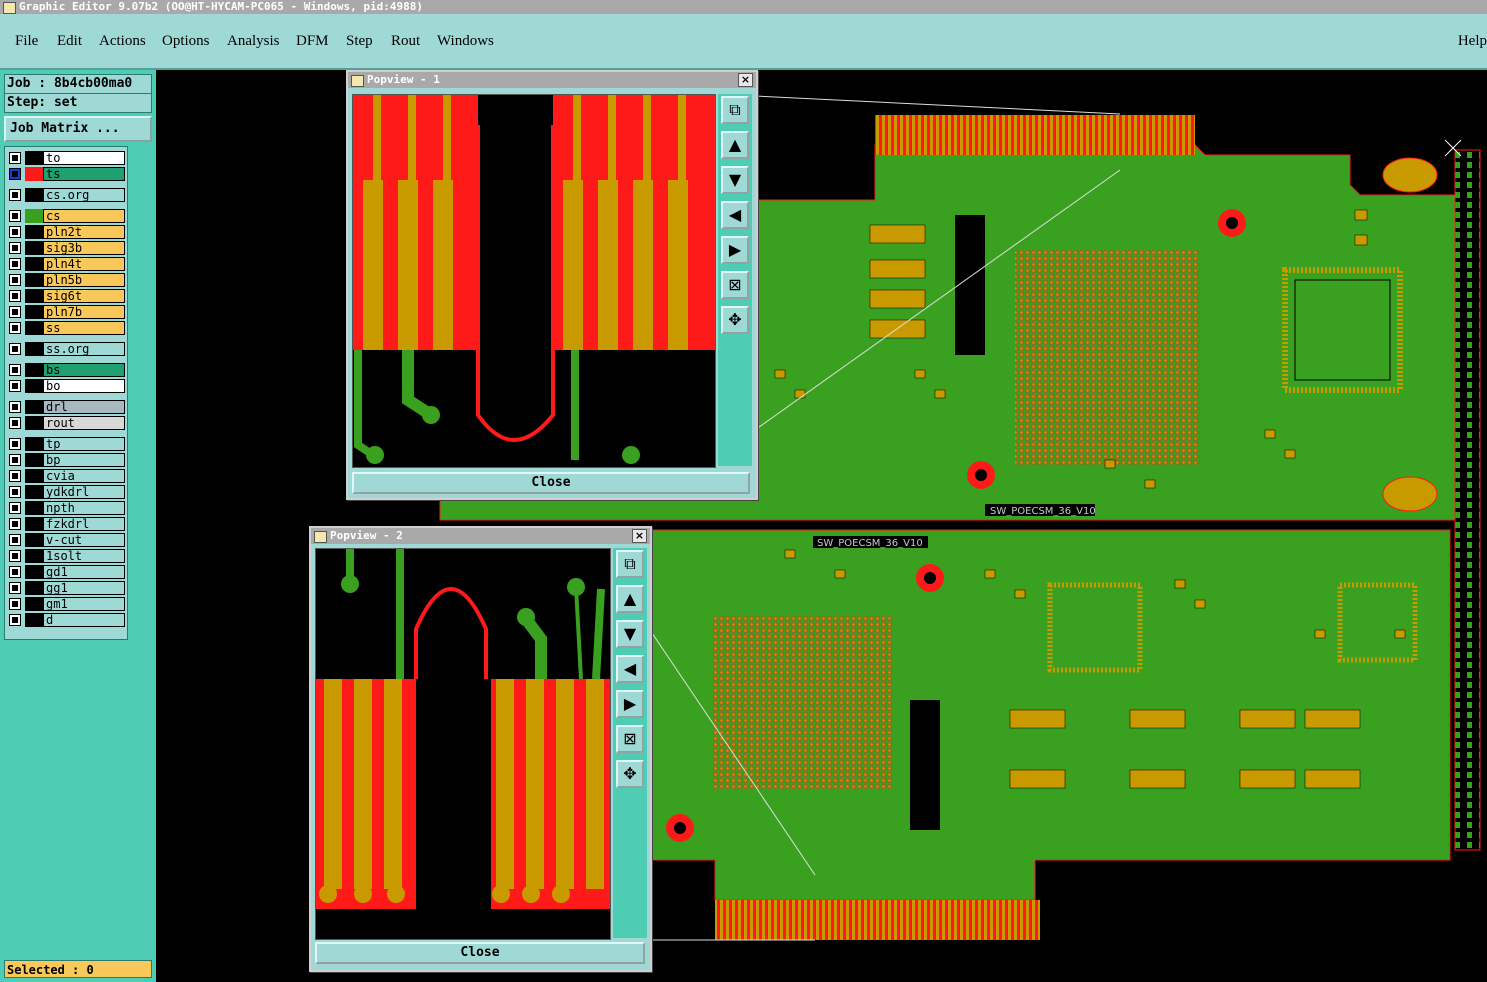 The width and height of the screenshot is (1487, 982). What do you see at coordinates (630, 774) in the screenshot?
I see `zoom-fit-icon: ✥` at bounding box center [630, 774].